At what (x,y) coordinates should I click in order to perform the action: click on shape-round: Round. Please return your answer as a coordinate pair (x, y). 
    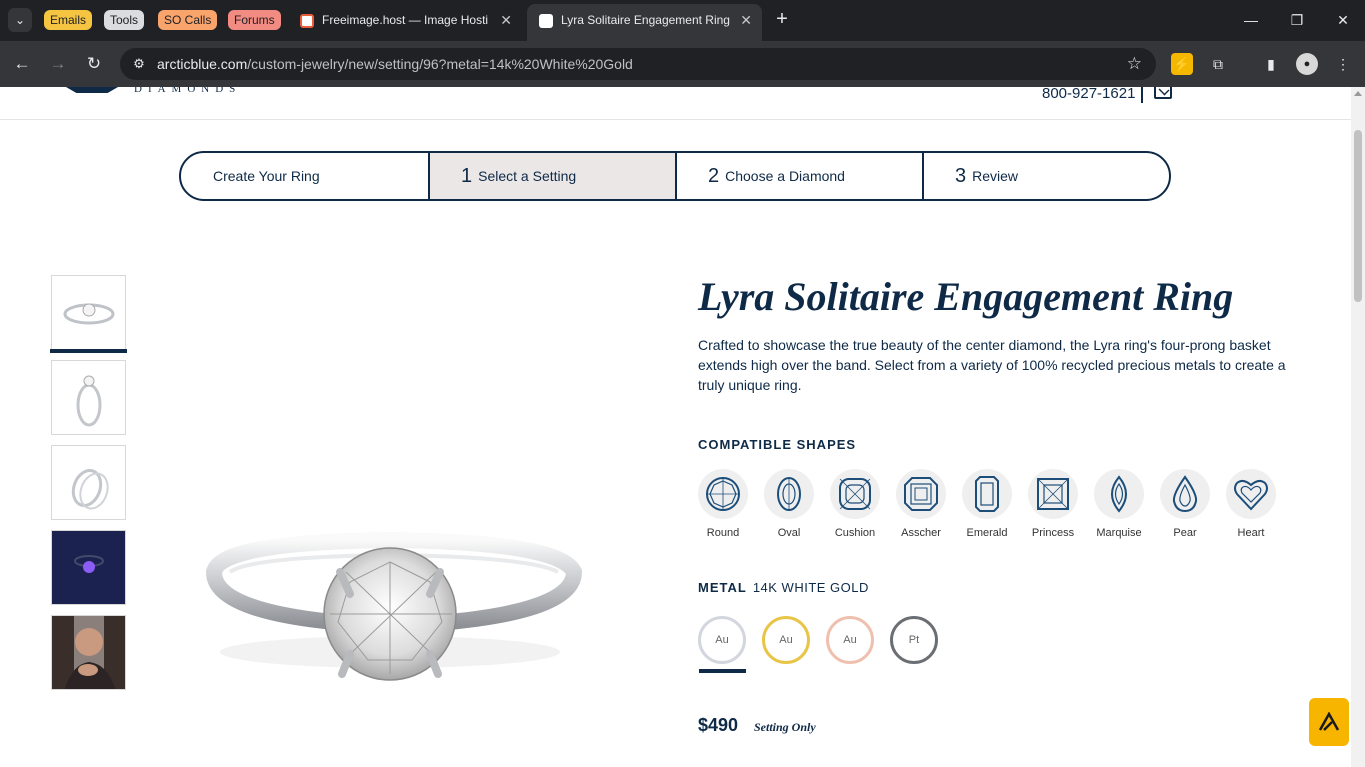
    Looking at the image, I should click on (731, 504).